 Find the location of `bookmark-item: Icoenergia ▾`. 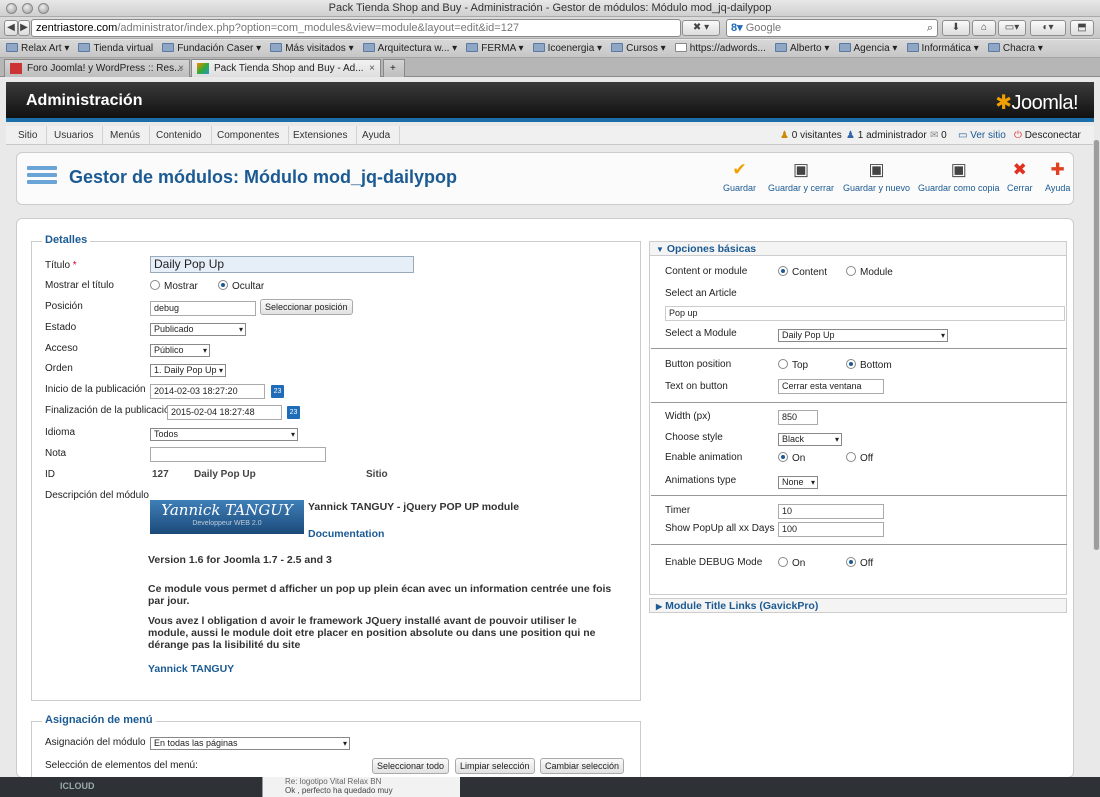

bookmark-item: Icoenergia ▾ is located at coordinates (567, 48).